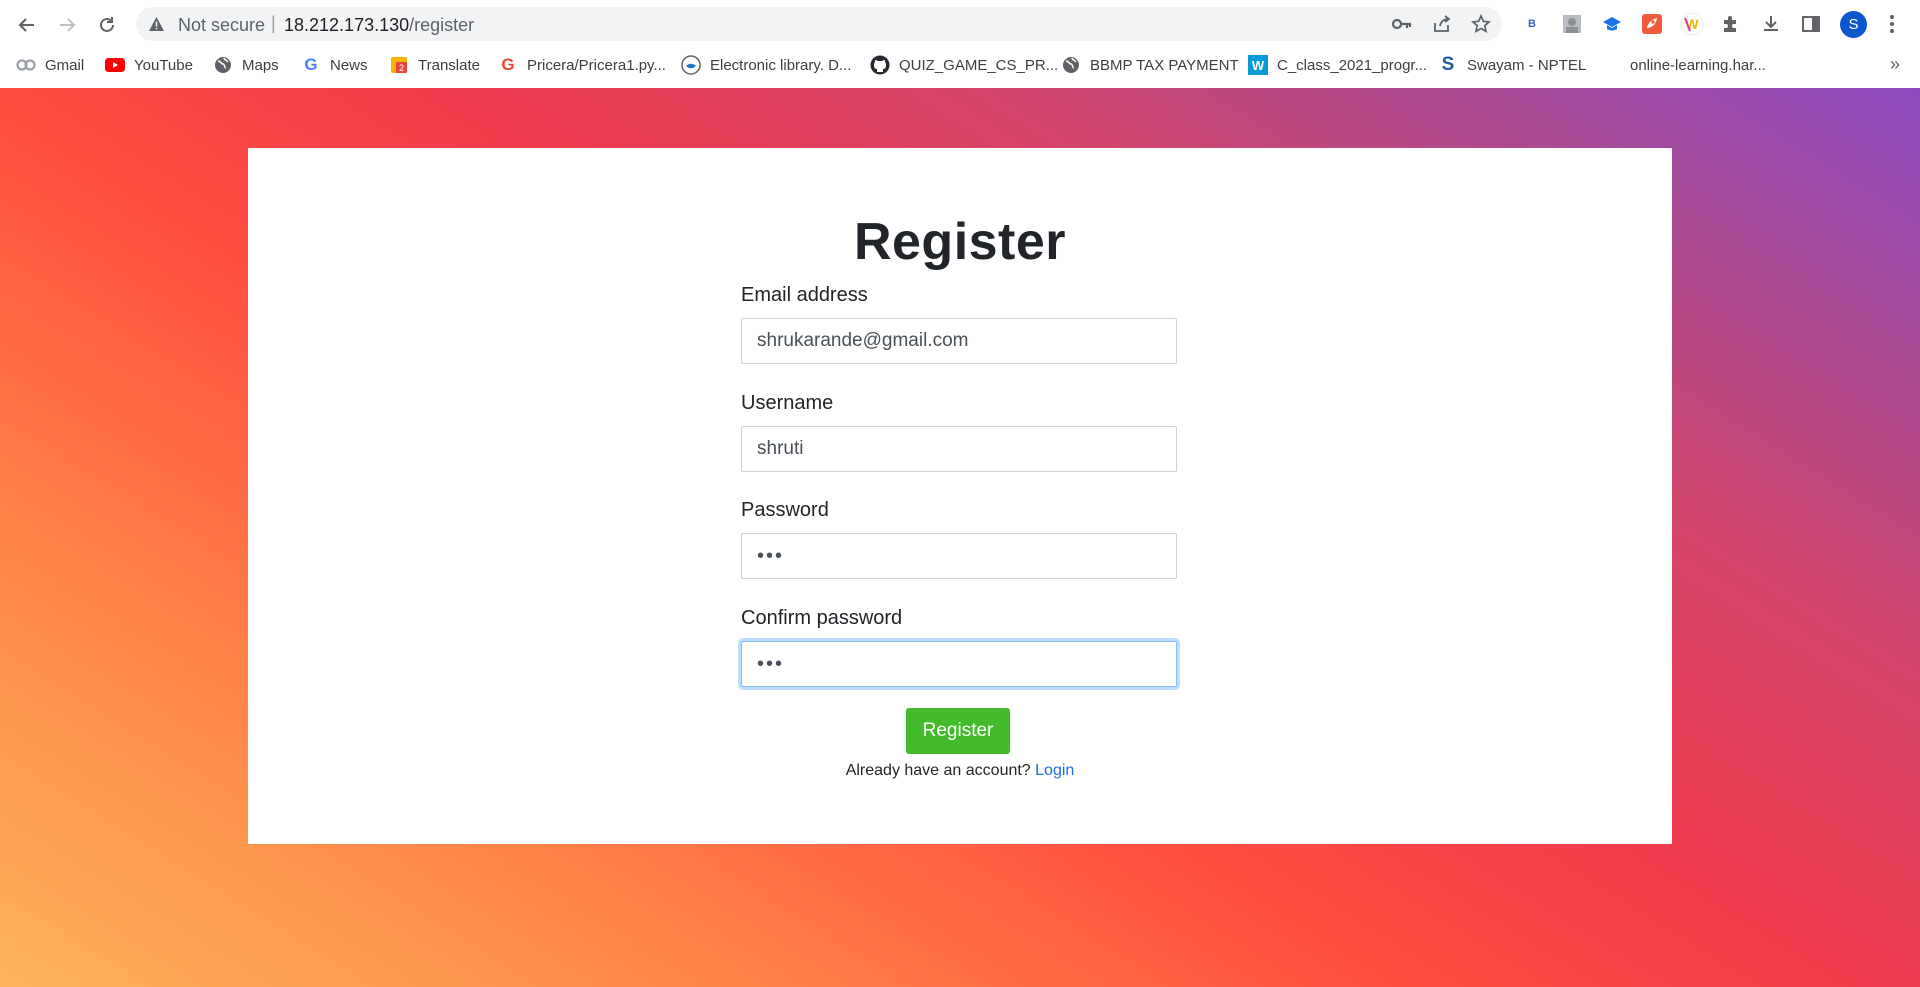  Describe the element at coordinates (67, 25) in the screenshot. I see `forward-icon` at that location.